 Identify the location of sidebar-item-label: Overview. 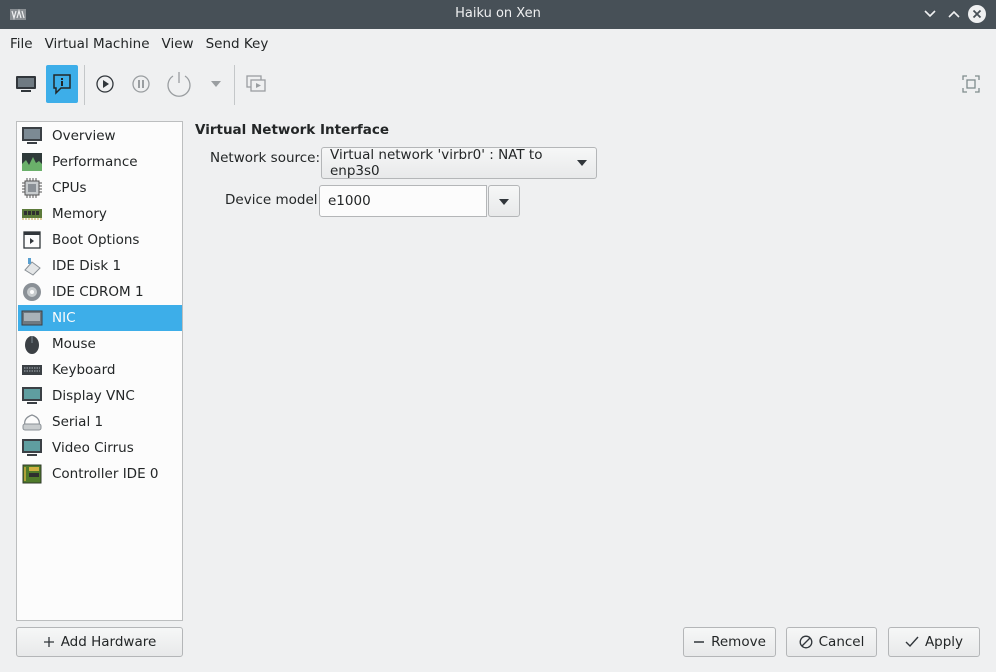
(84, 136).